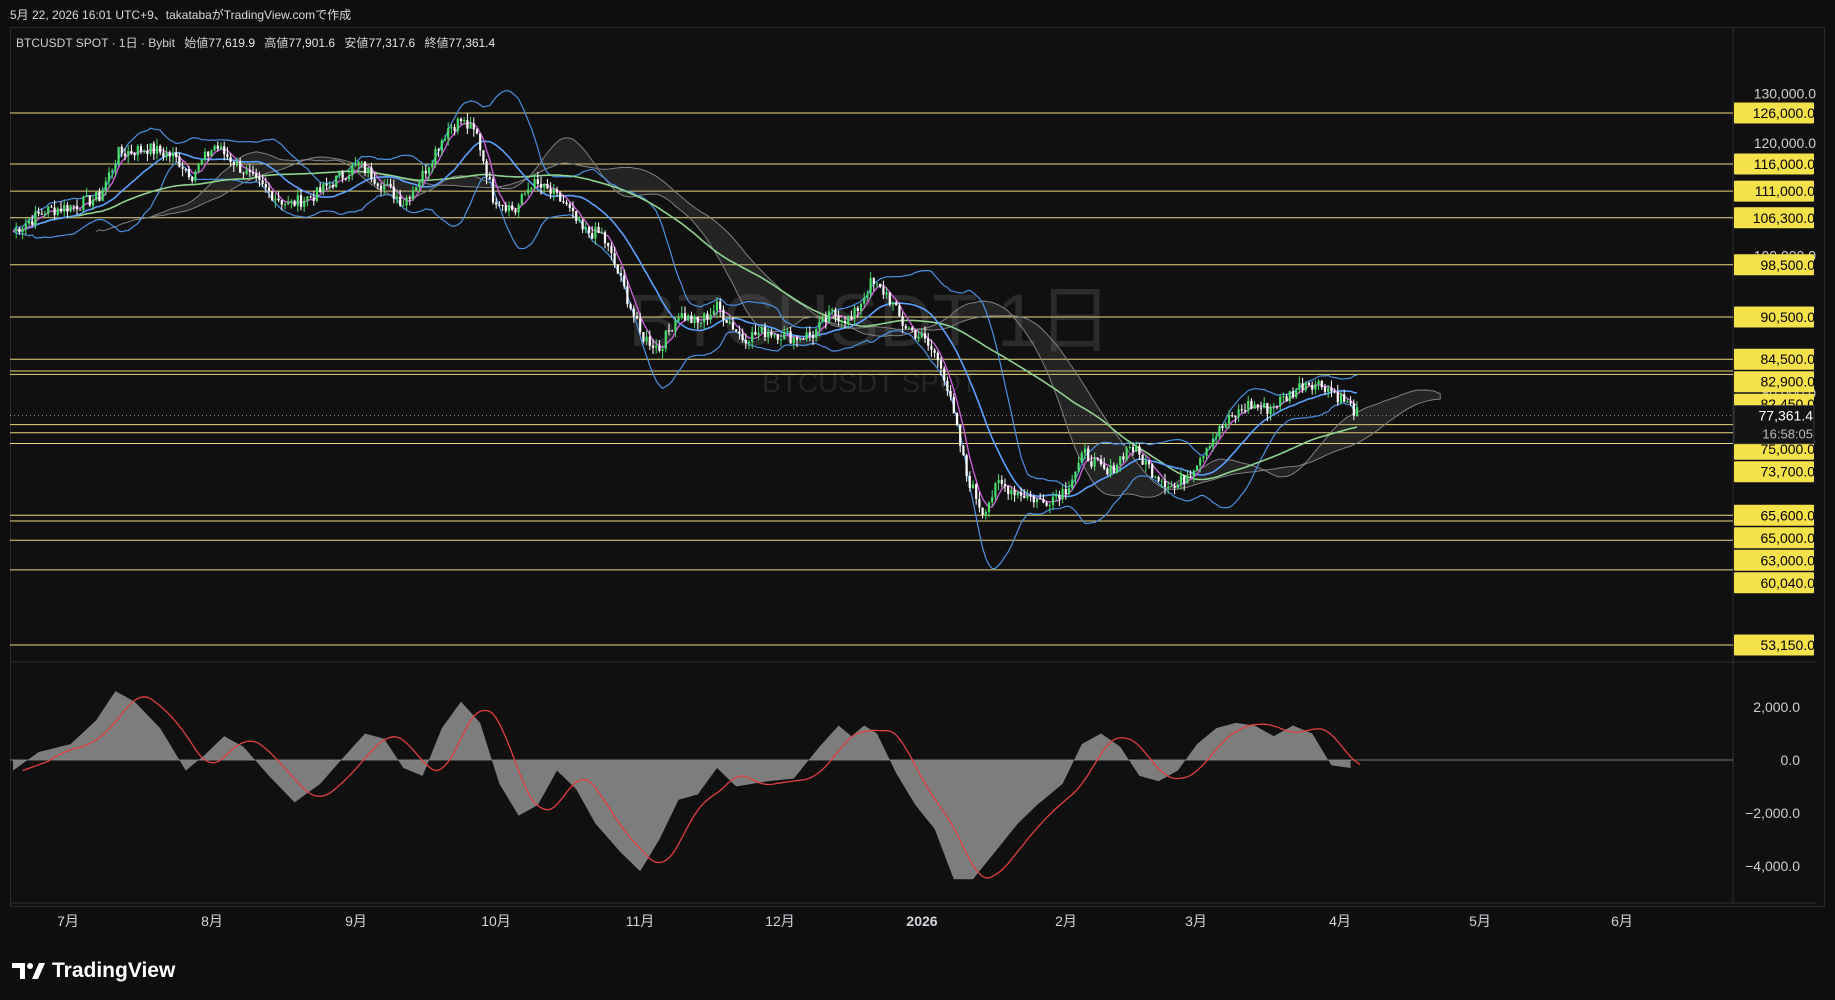 This screenshot has height=1000, width=1835. Describe the element at coordinates (845, 921) in the screenshot. I see `time-axis: 7月 8月 9月 10月 11月 12月 2026 2月 3月 4月 5月 6月` at that location.